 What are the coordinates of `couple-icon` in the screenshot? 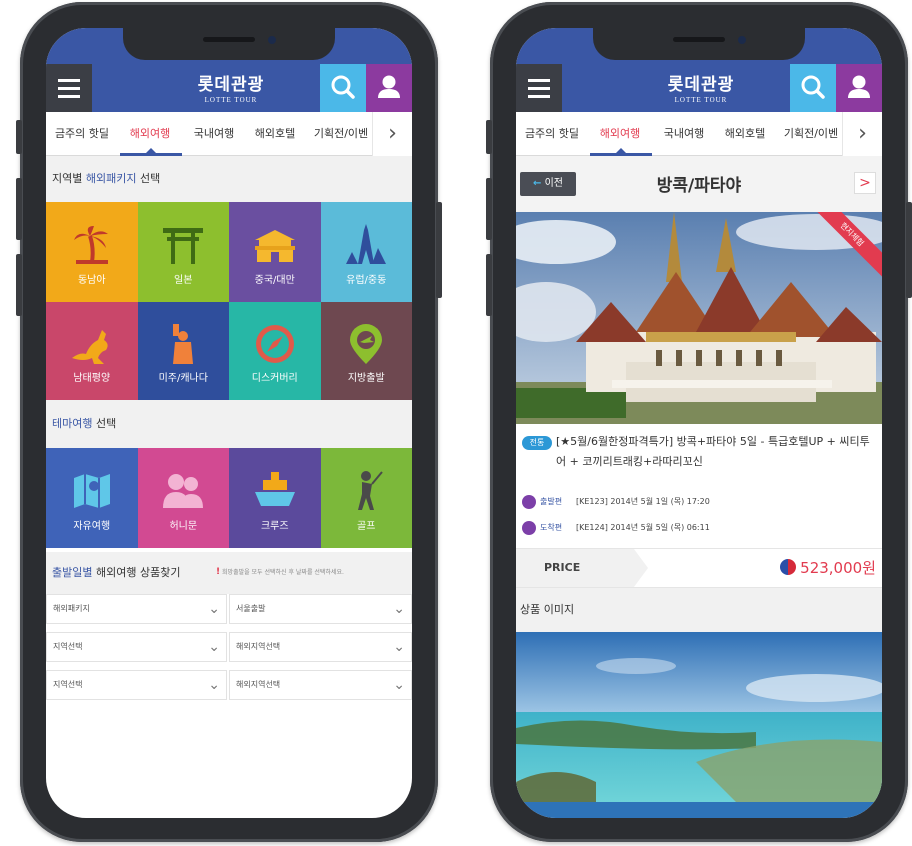 It's located at (183, 491).